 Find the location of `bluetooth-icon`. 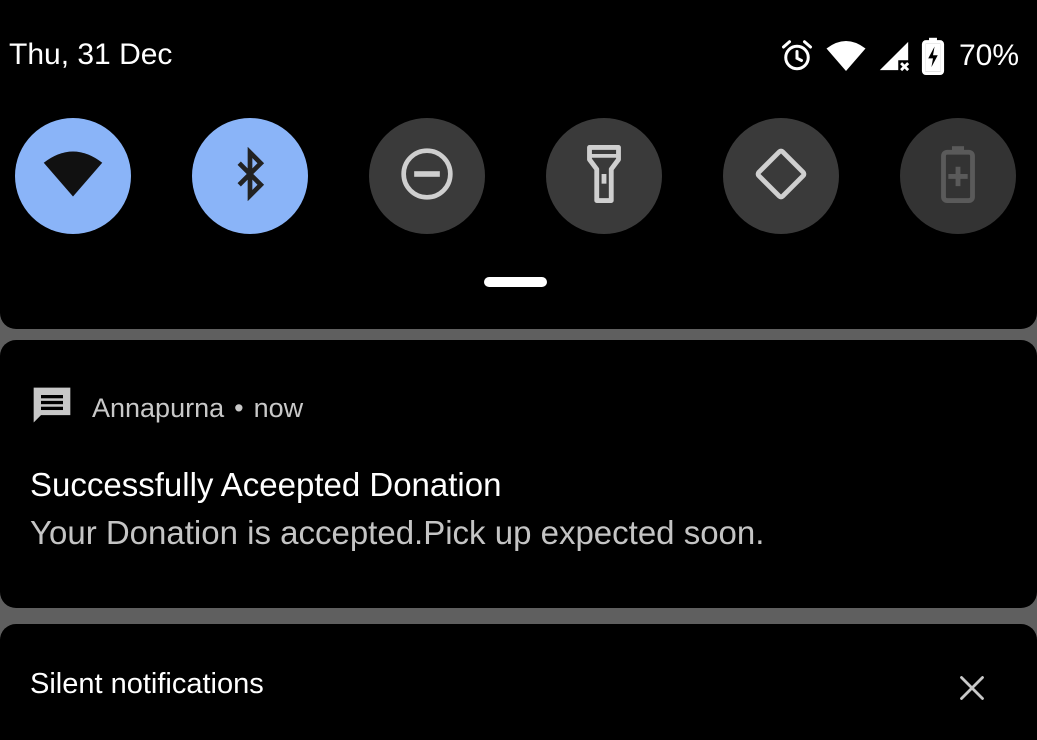

bluetooth-icon is located at coordinates (250, 175).